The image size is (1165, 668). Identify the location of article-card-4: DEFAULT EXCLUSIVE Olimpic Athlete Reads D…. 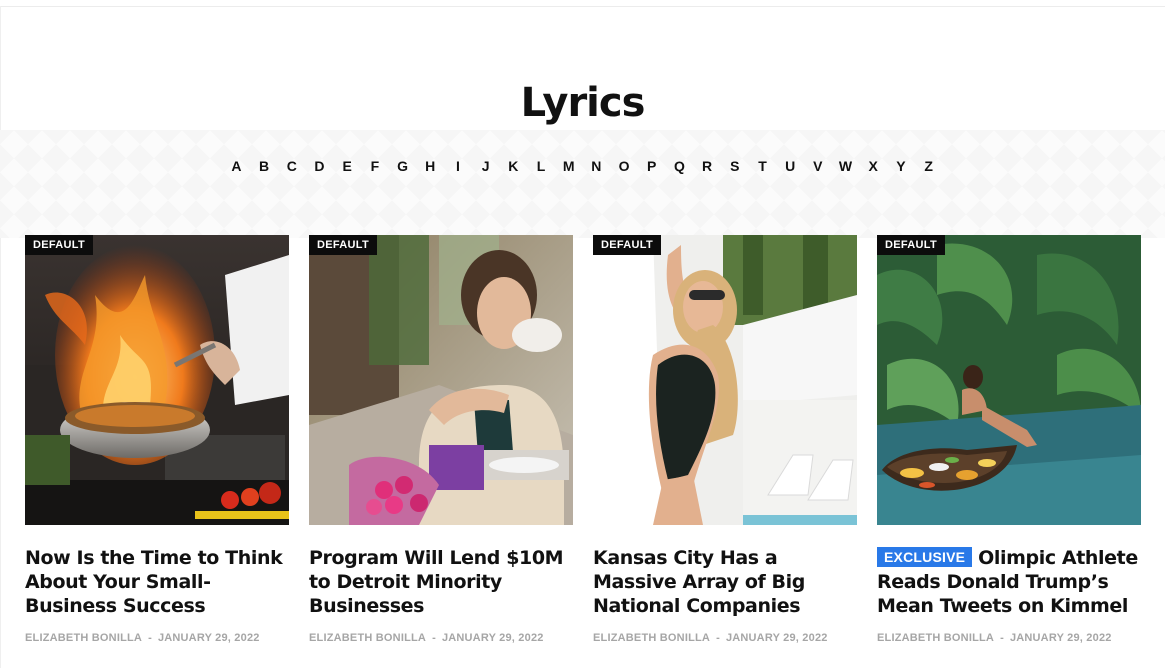
(1009, 439).